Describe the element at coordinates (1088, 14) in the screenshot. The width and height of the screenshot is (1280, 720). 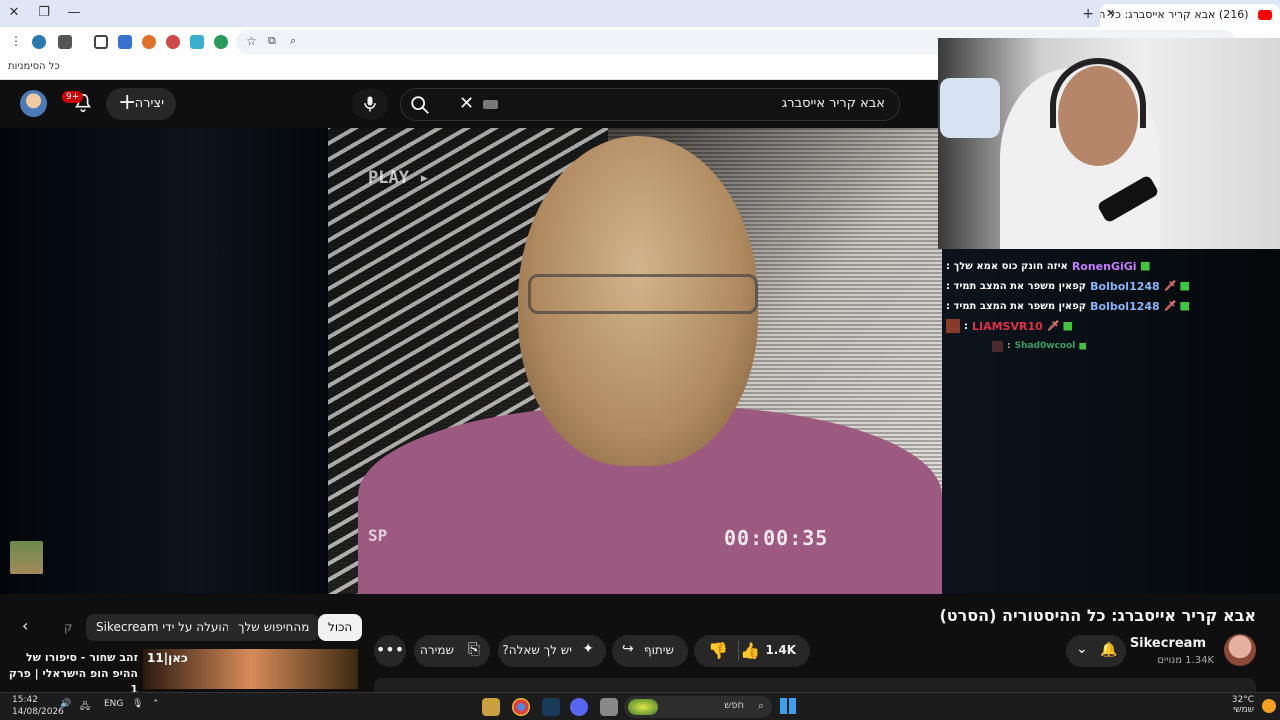
I see `new-tab-button: +` at that location.